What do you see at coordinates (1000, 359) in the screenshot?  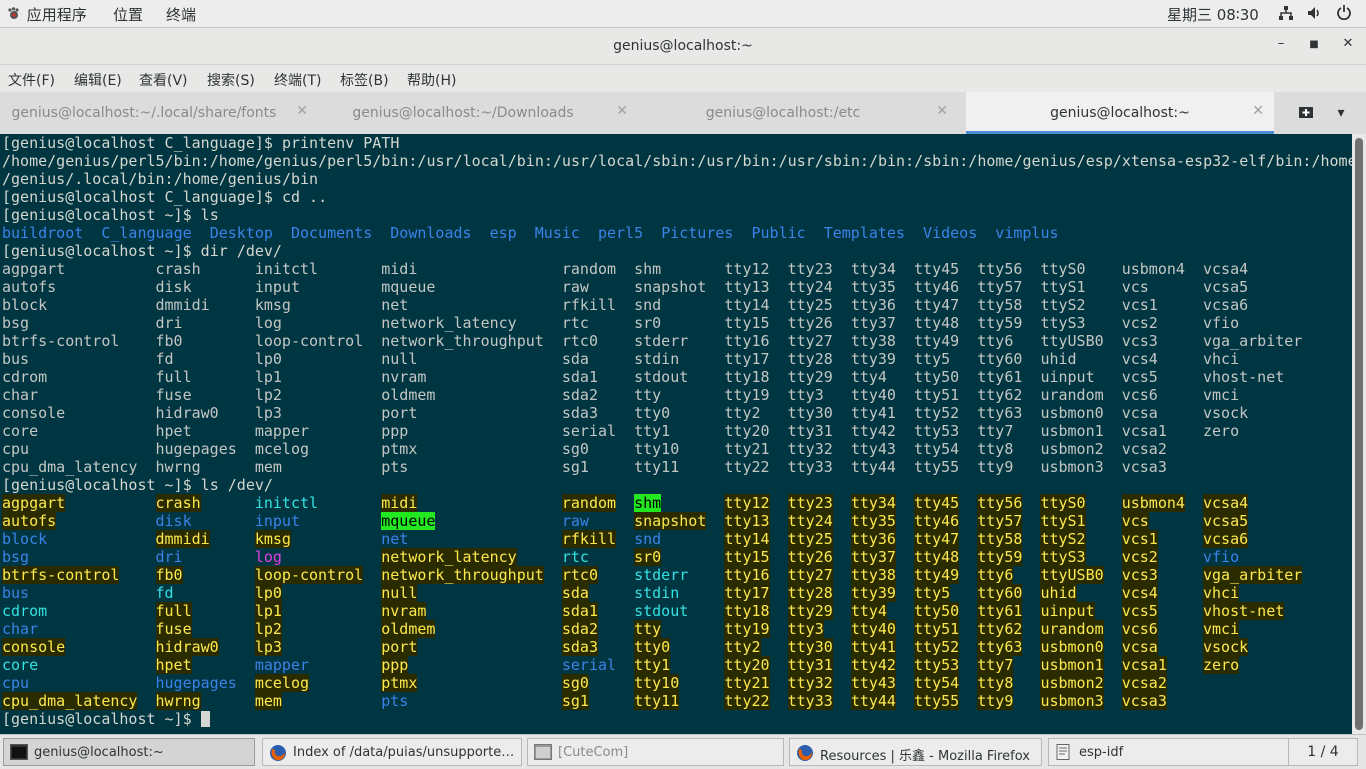 I see `dir-entry: tty60` at bounding box center [1000, 359].